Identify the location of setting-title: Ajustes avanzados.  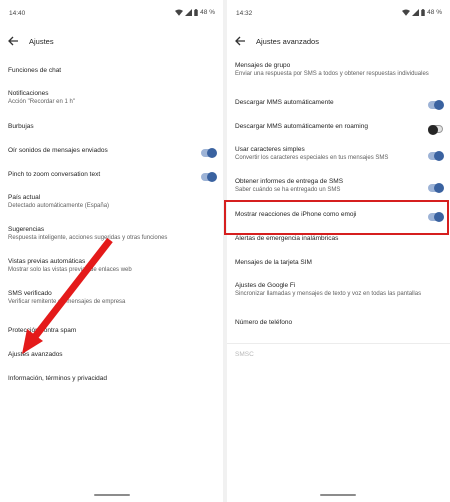
(35, 354).